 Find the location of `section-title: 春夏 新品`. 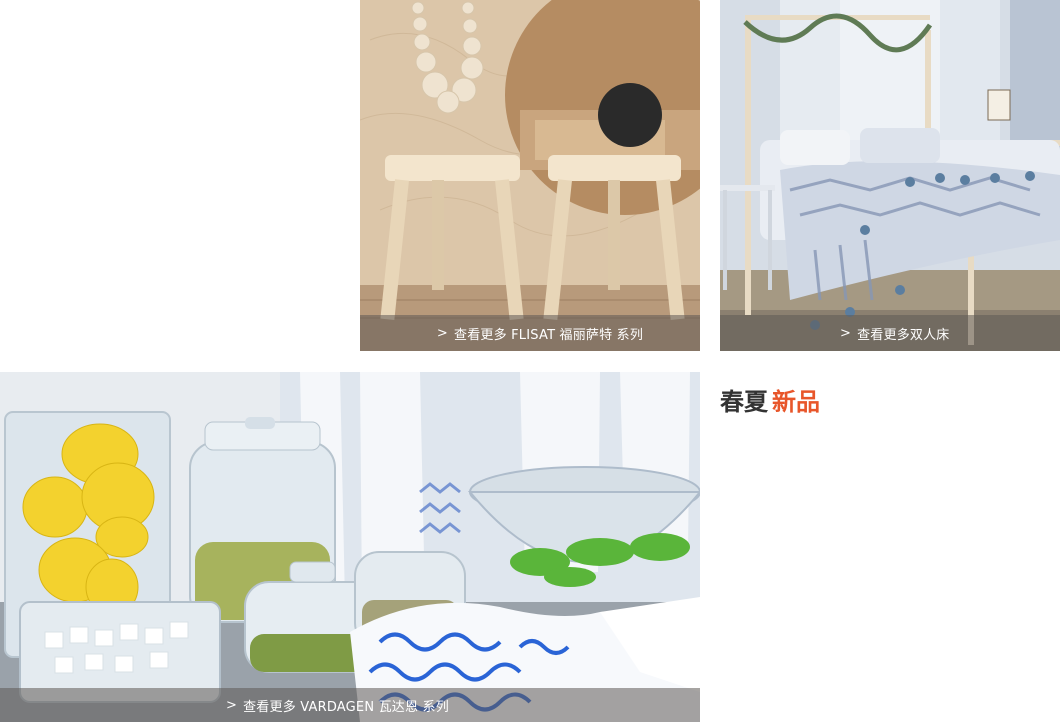

section-title: 春夏 新品 is located at coordinates (770, 399).